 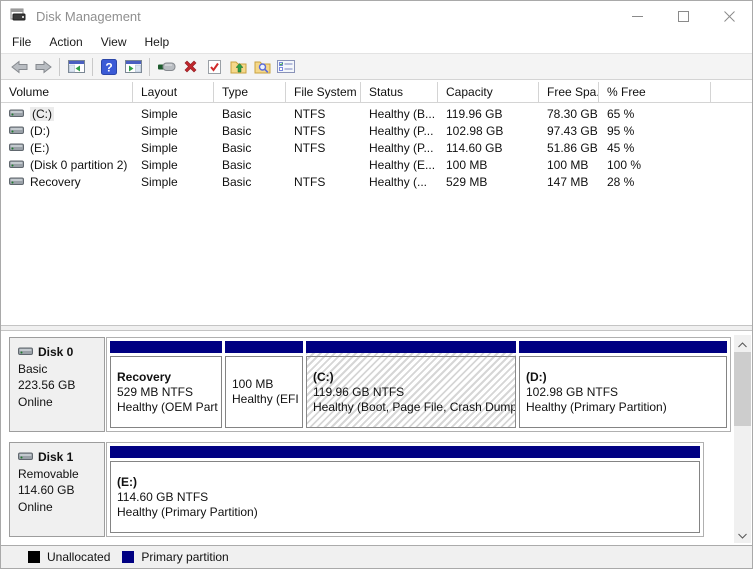 I want to click on show-console-tree-icon, so click(x=76, y=66).